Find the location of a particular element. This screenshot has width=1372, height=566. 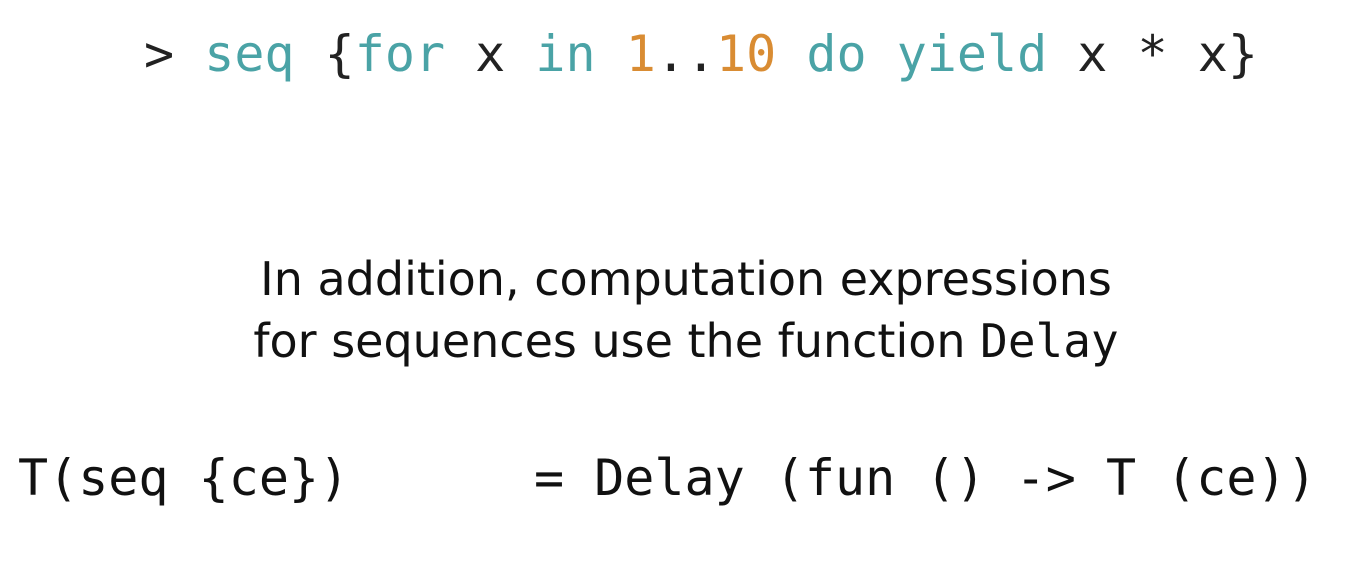

code-token-plain: x is located at coordinates (490, 54).